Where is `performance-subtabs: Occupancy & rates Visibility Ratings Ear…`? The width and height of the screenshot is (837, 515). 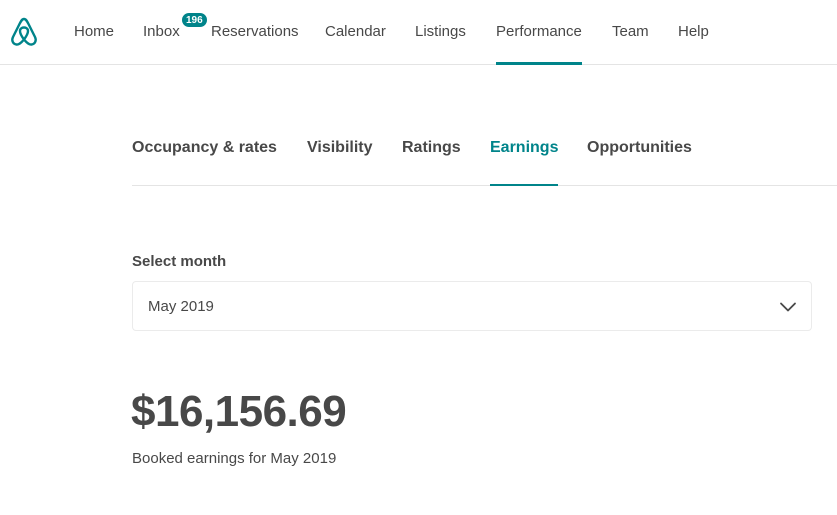 performance-subtabs: Occupancy & rates Visibility Ratings Ear… is located at coordinates (484, 149).